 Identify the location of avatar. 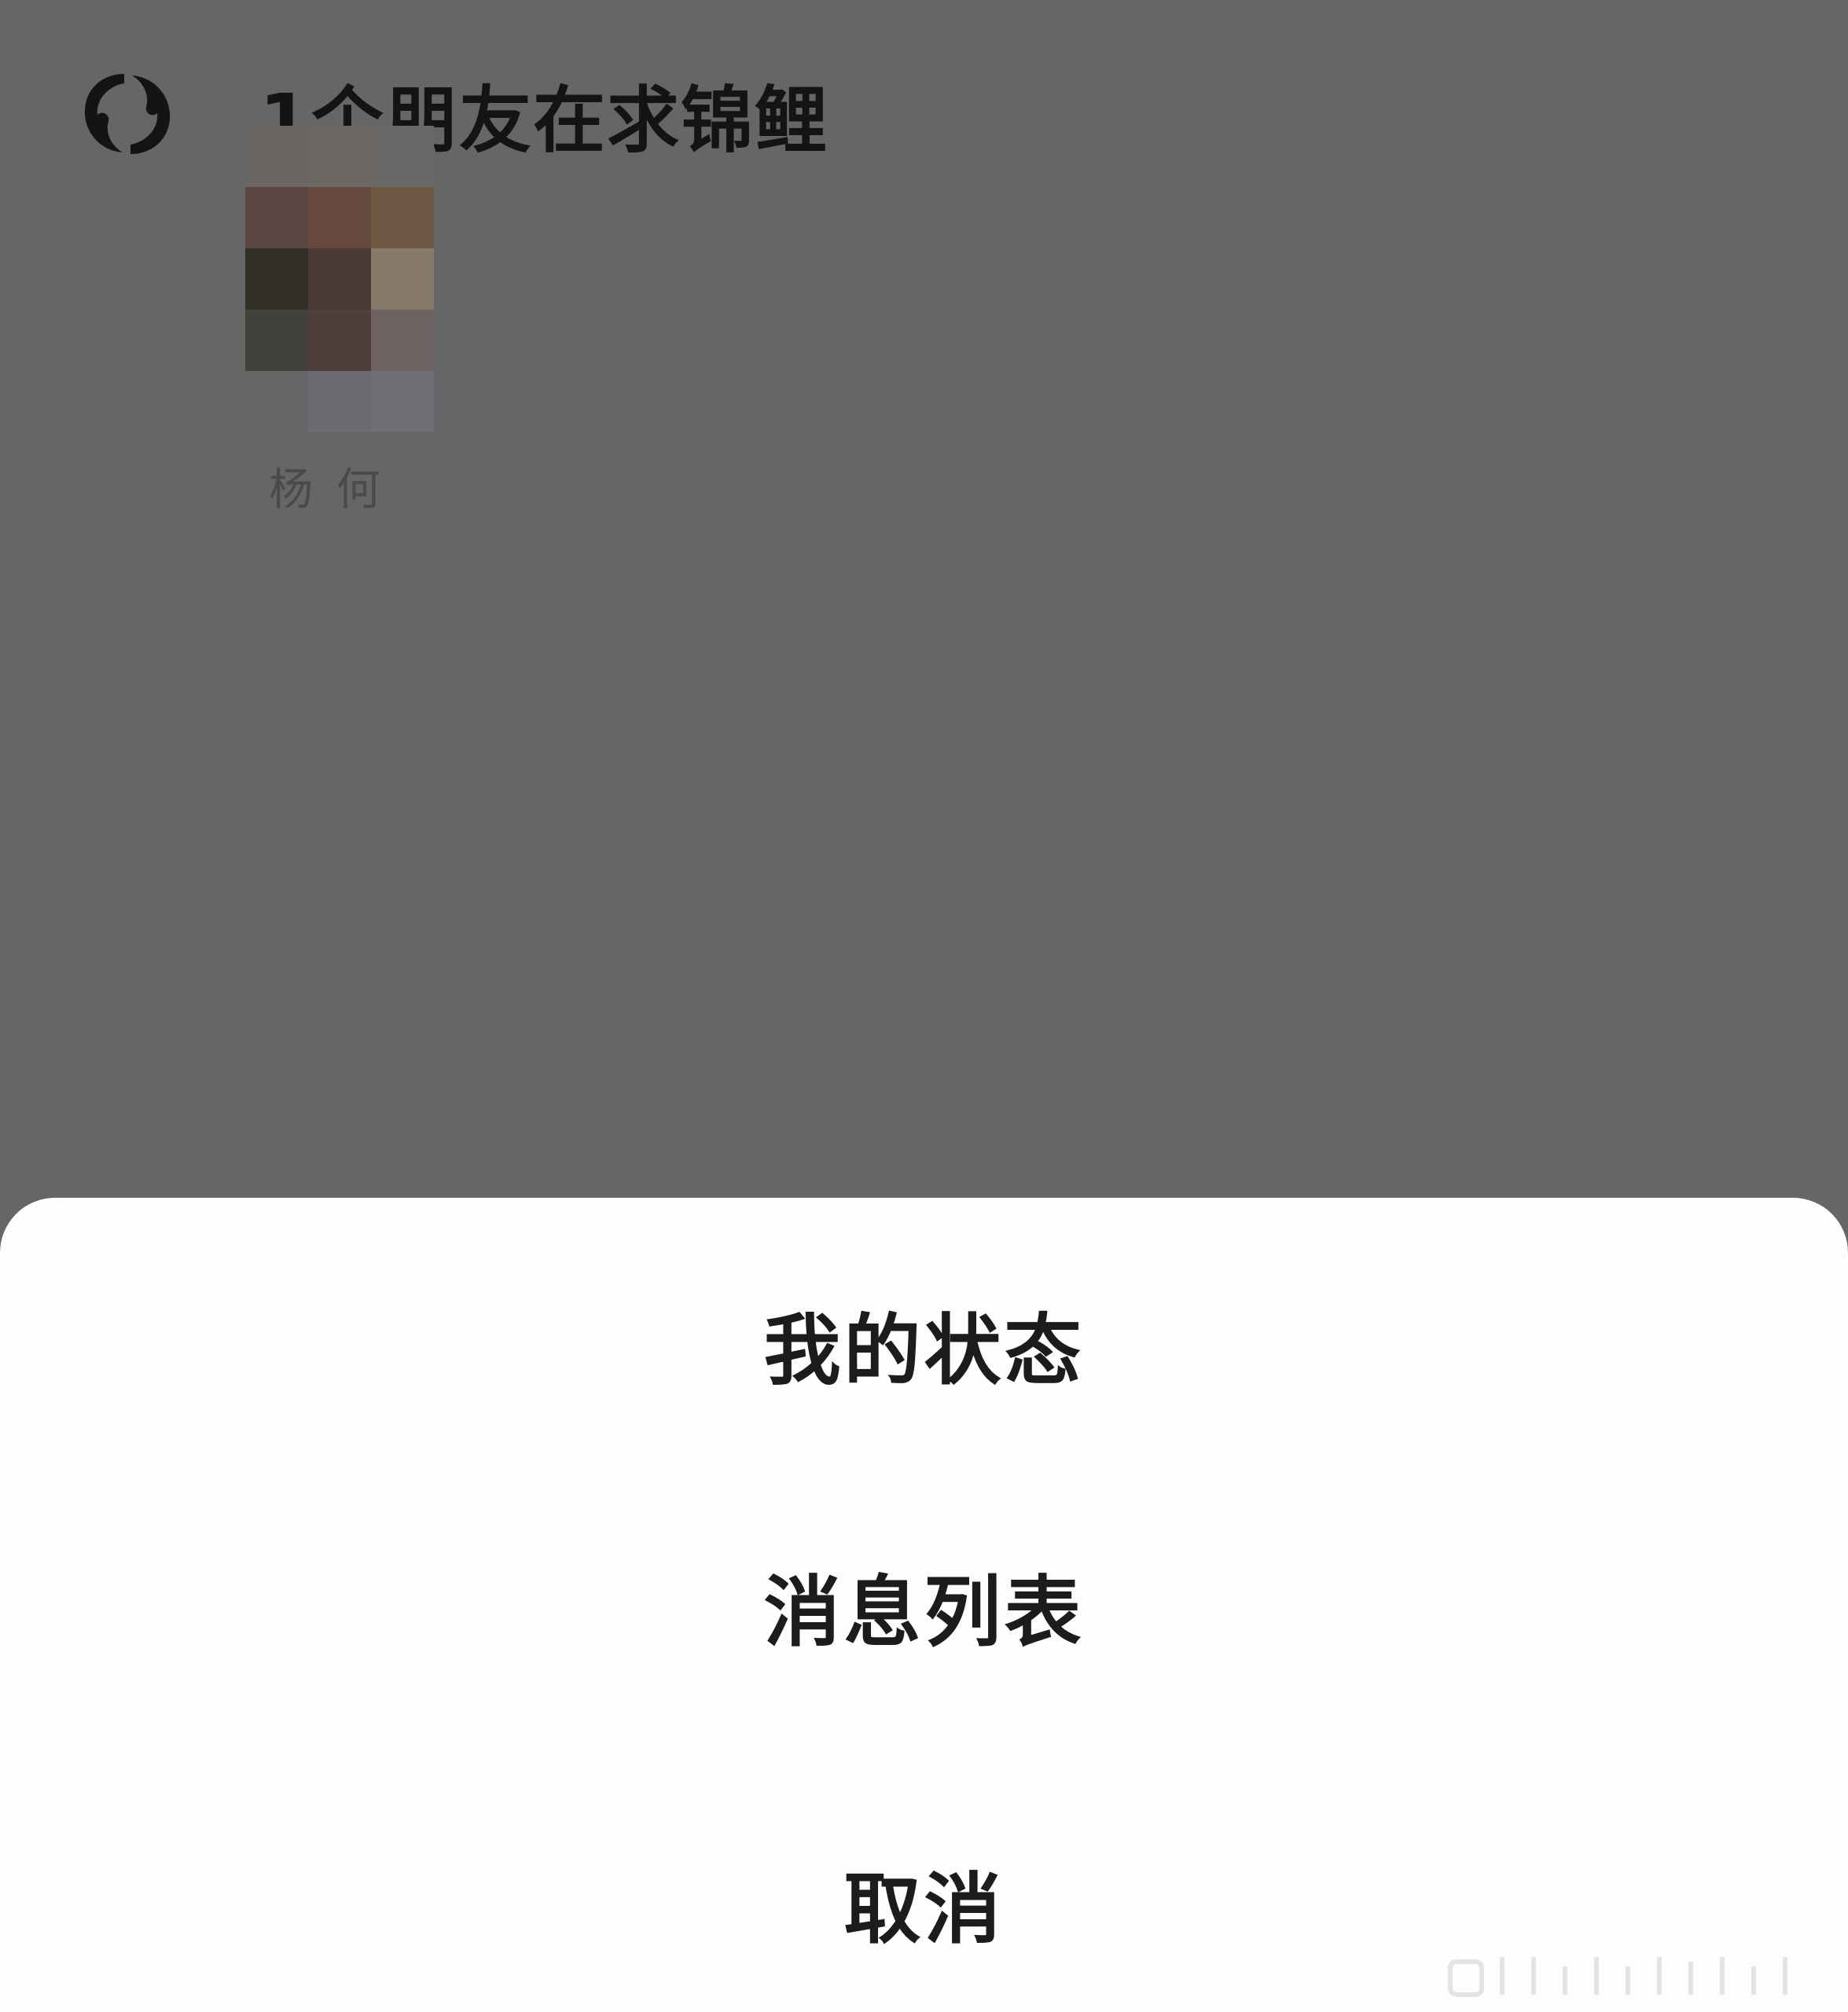
(339, 293).